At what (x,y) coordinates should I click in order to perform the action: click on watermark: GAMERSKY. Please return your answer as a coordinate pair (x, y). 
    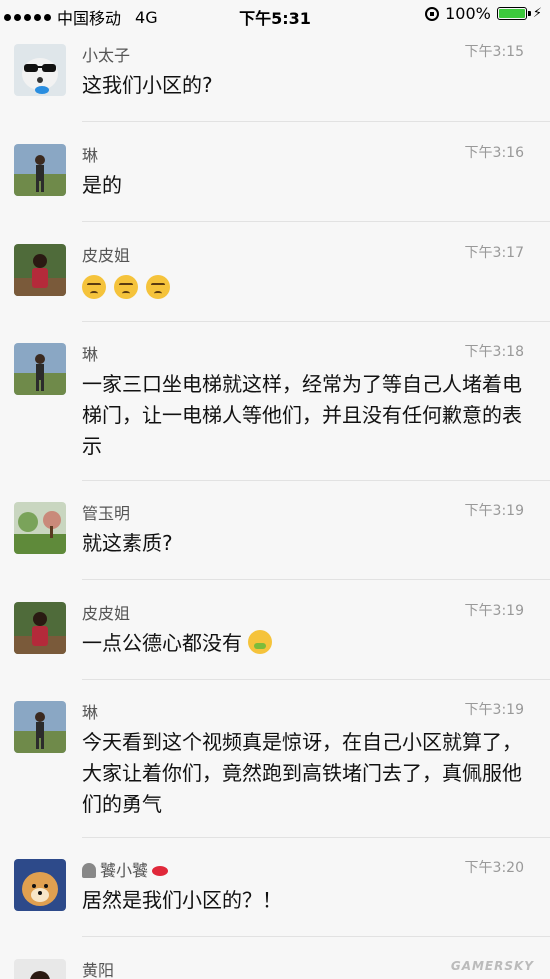
    Looking at the image, I should click on (492, 966).